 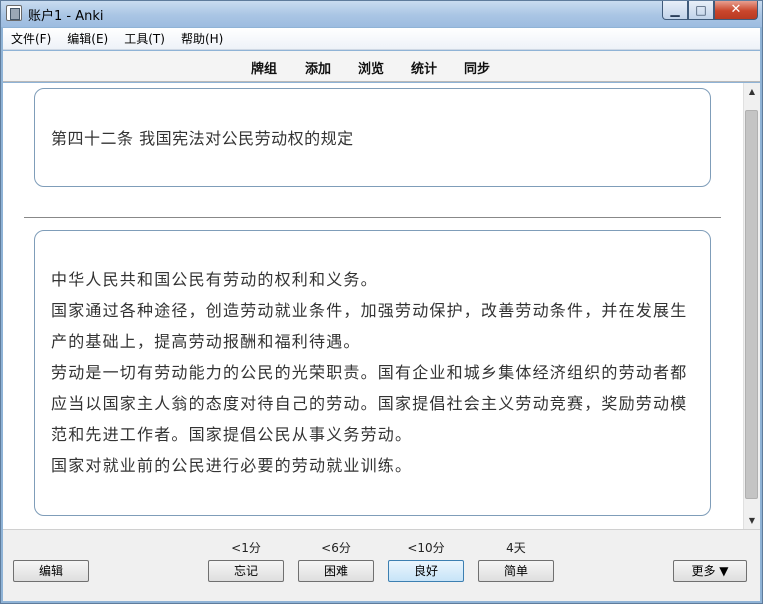 What do you see at coordinates (381, 39) in the screenshot?
I see `menu-bar: 文件(F) 编辑(E) 工具(T) 帮助(H)` at bounding box center [381, 39].